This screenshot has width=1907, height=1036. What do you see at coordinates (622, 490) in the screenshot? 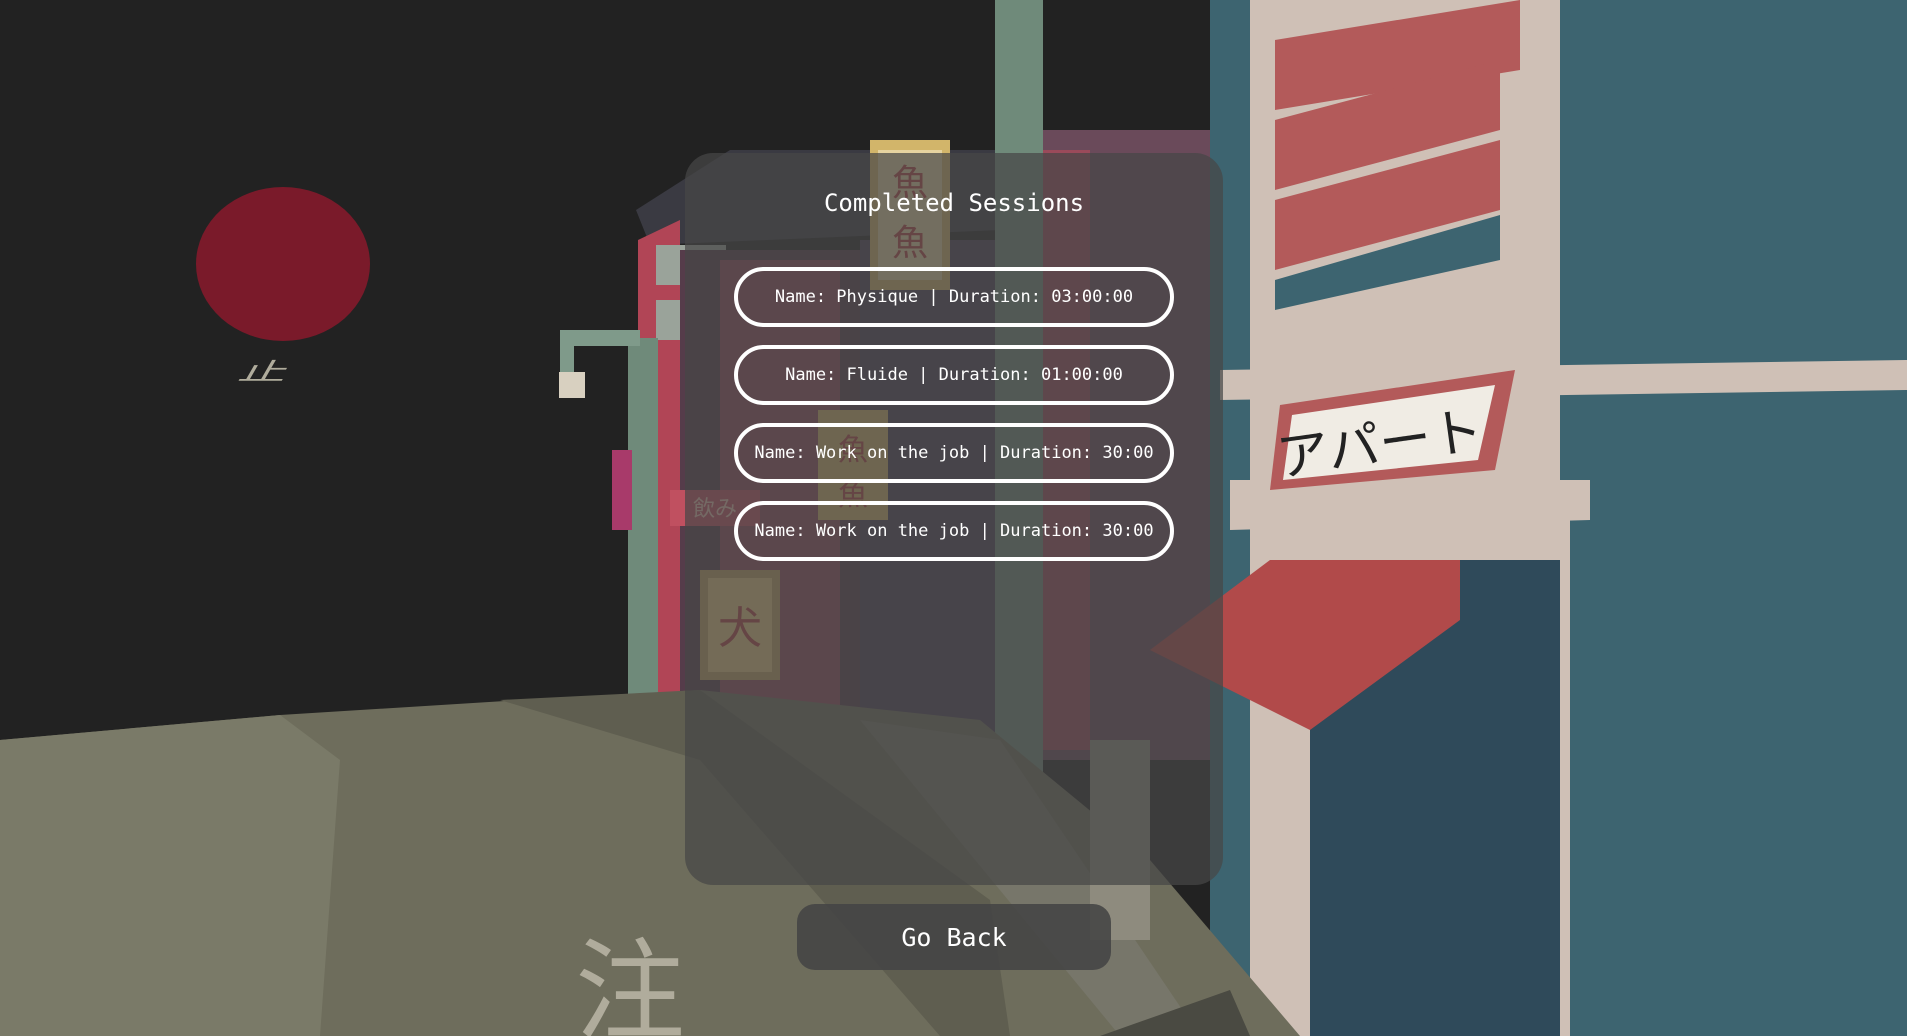
I see `drink-sign` at bounding box center [622, 490].